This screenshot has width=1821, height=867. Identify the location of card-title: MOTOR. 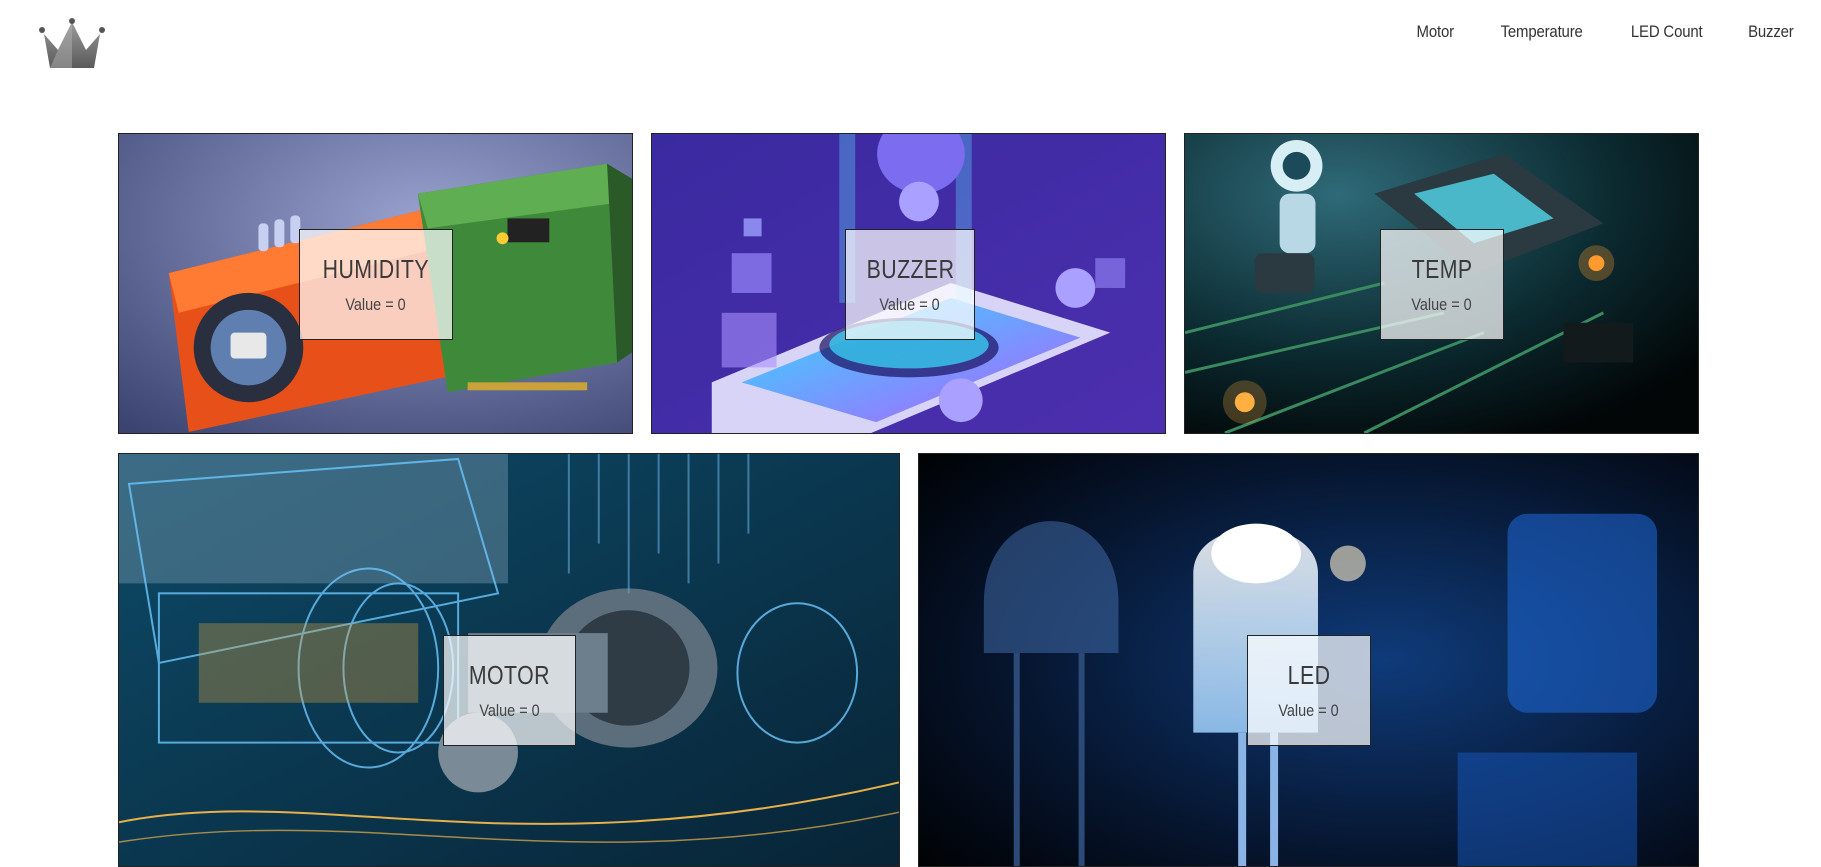
(509, 675).